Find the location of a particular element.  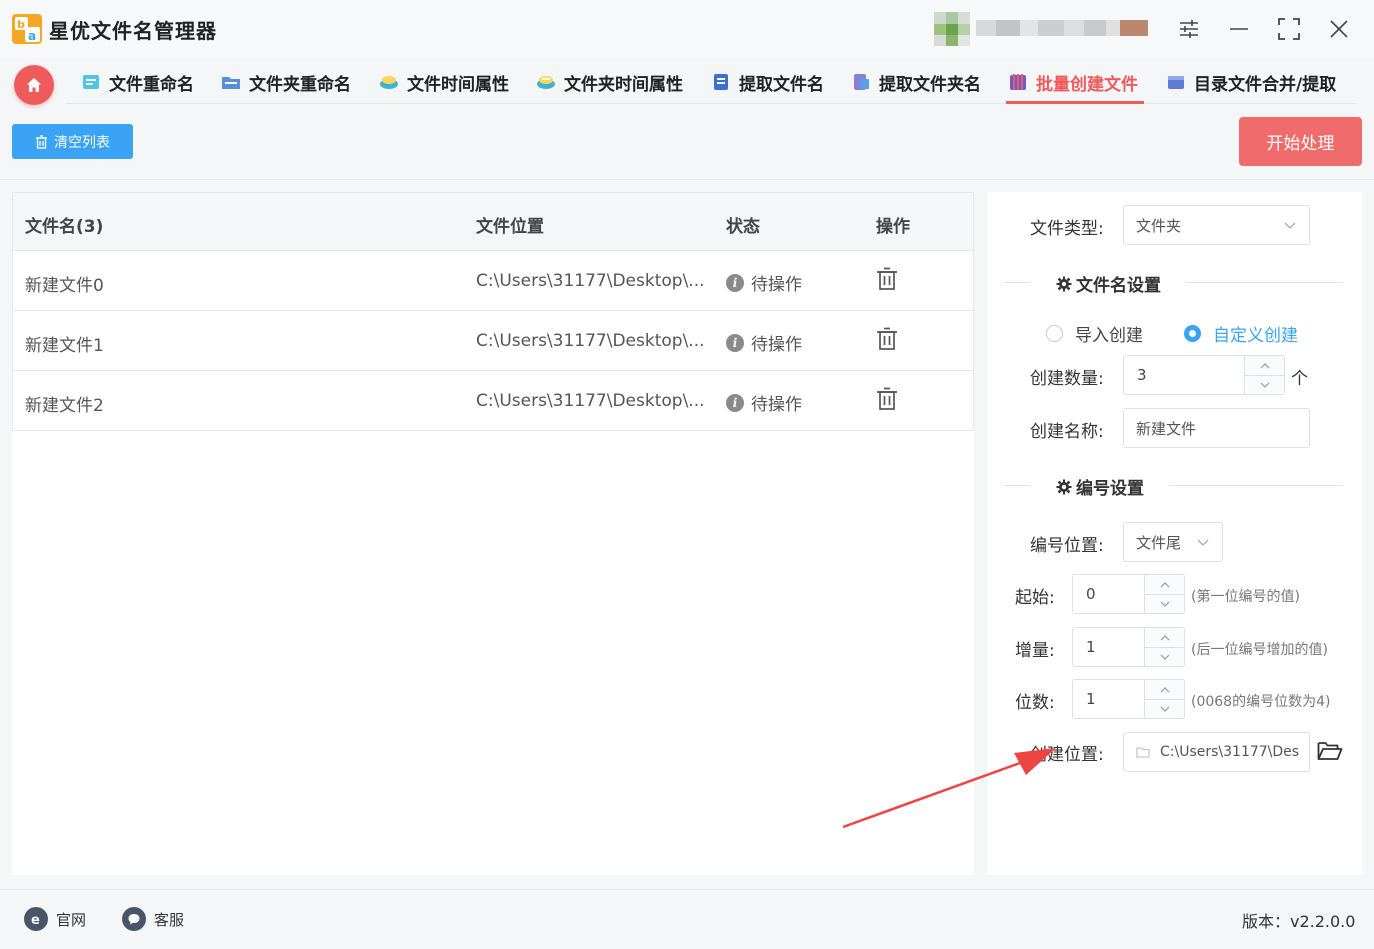

row-filename: 新建文件0 is located at coordinates (64, 286).